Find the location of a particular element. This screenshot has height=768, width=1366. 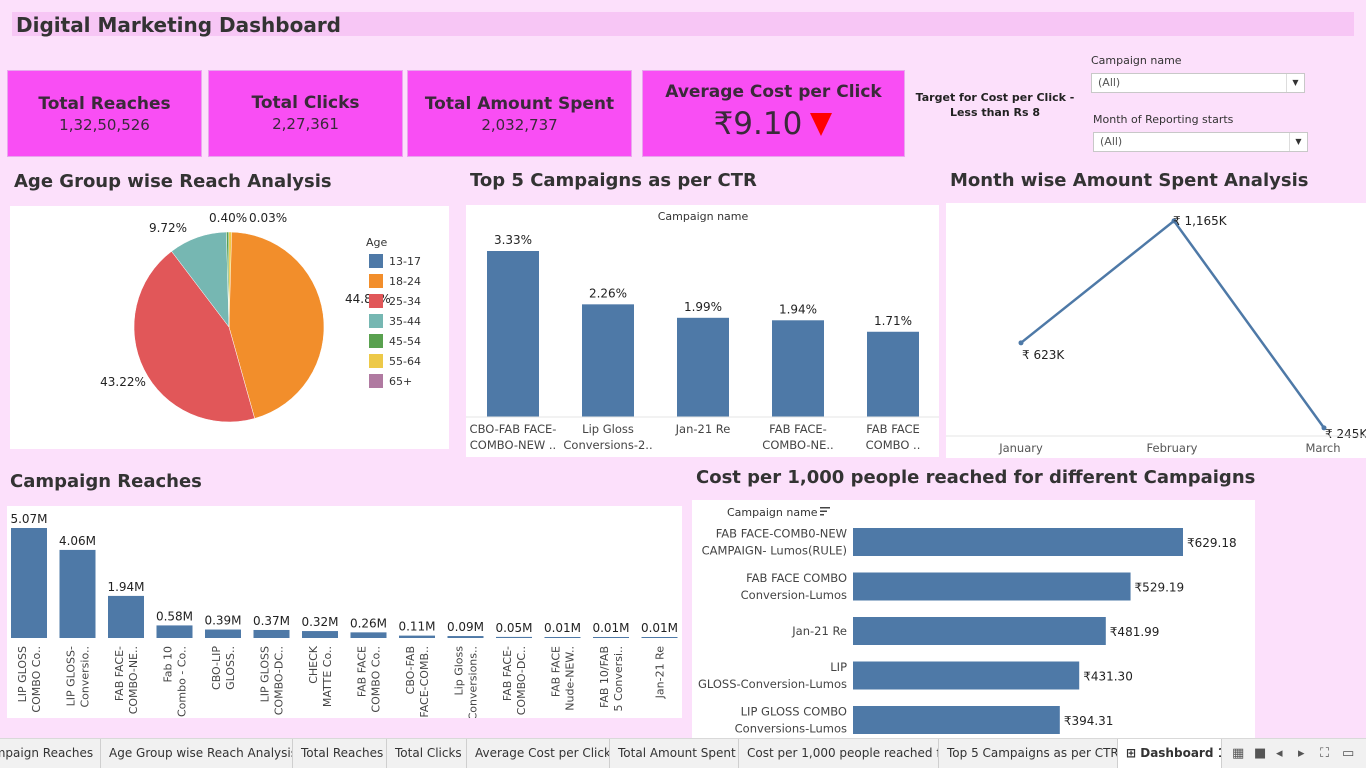

legend-item-55-64: 55-64 is located at coordinates (405, 361).